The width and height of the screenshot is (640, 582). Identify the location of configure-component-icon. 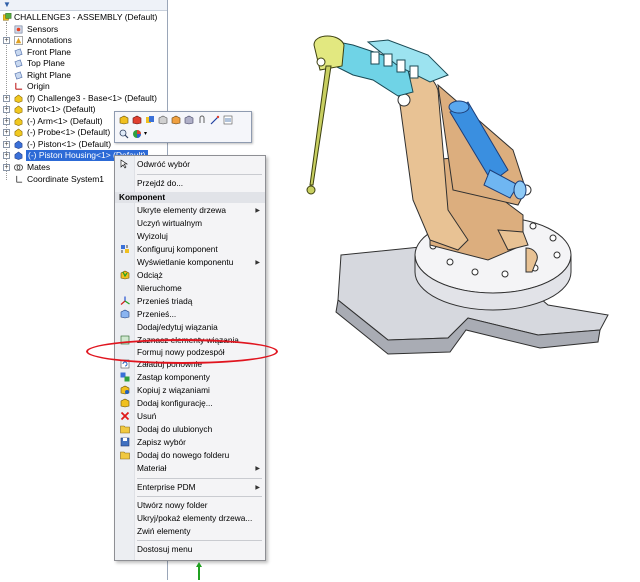
(125, 249).